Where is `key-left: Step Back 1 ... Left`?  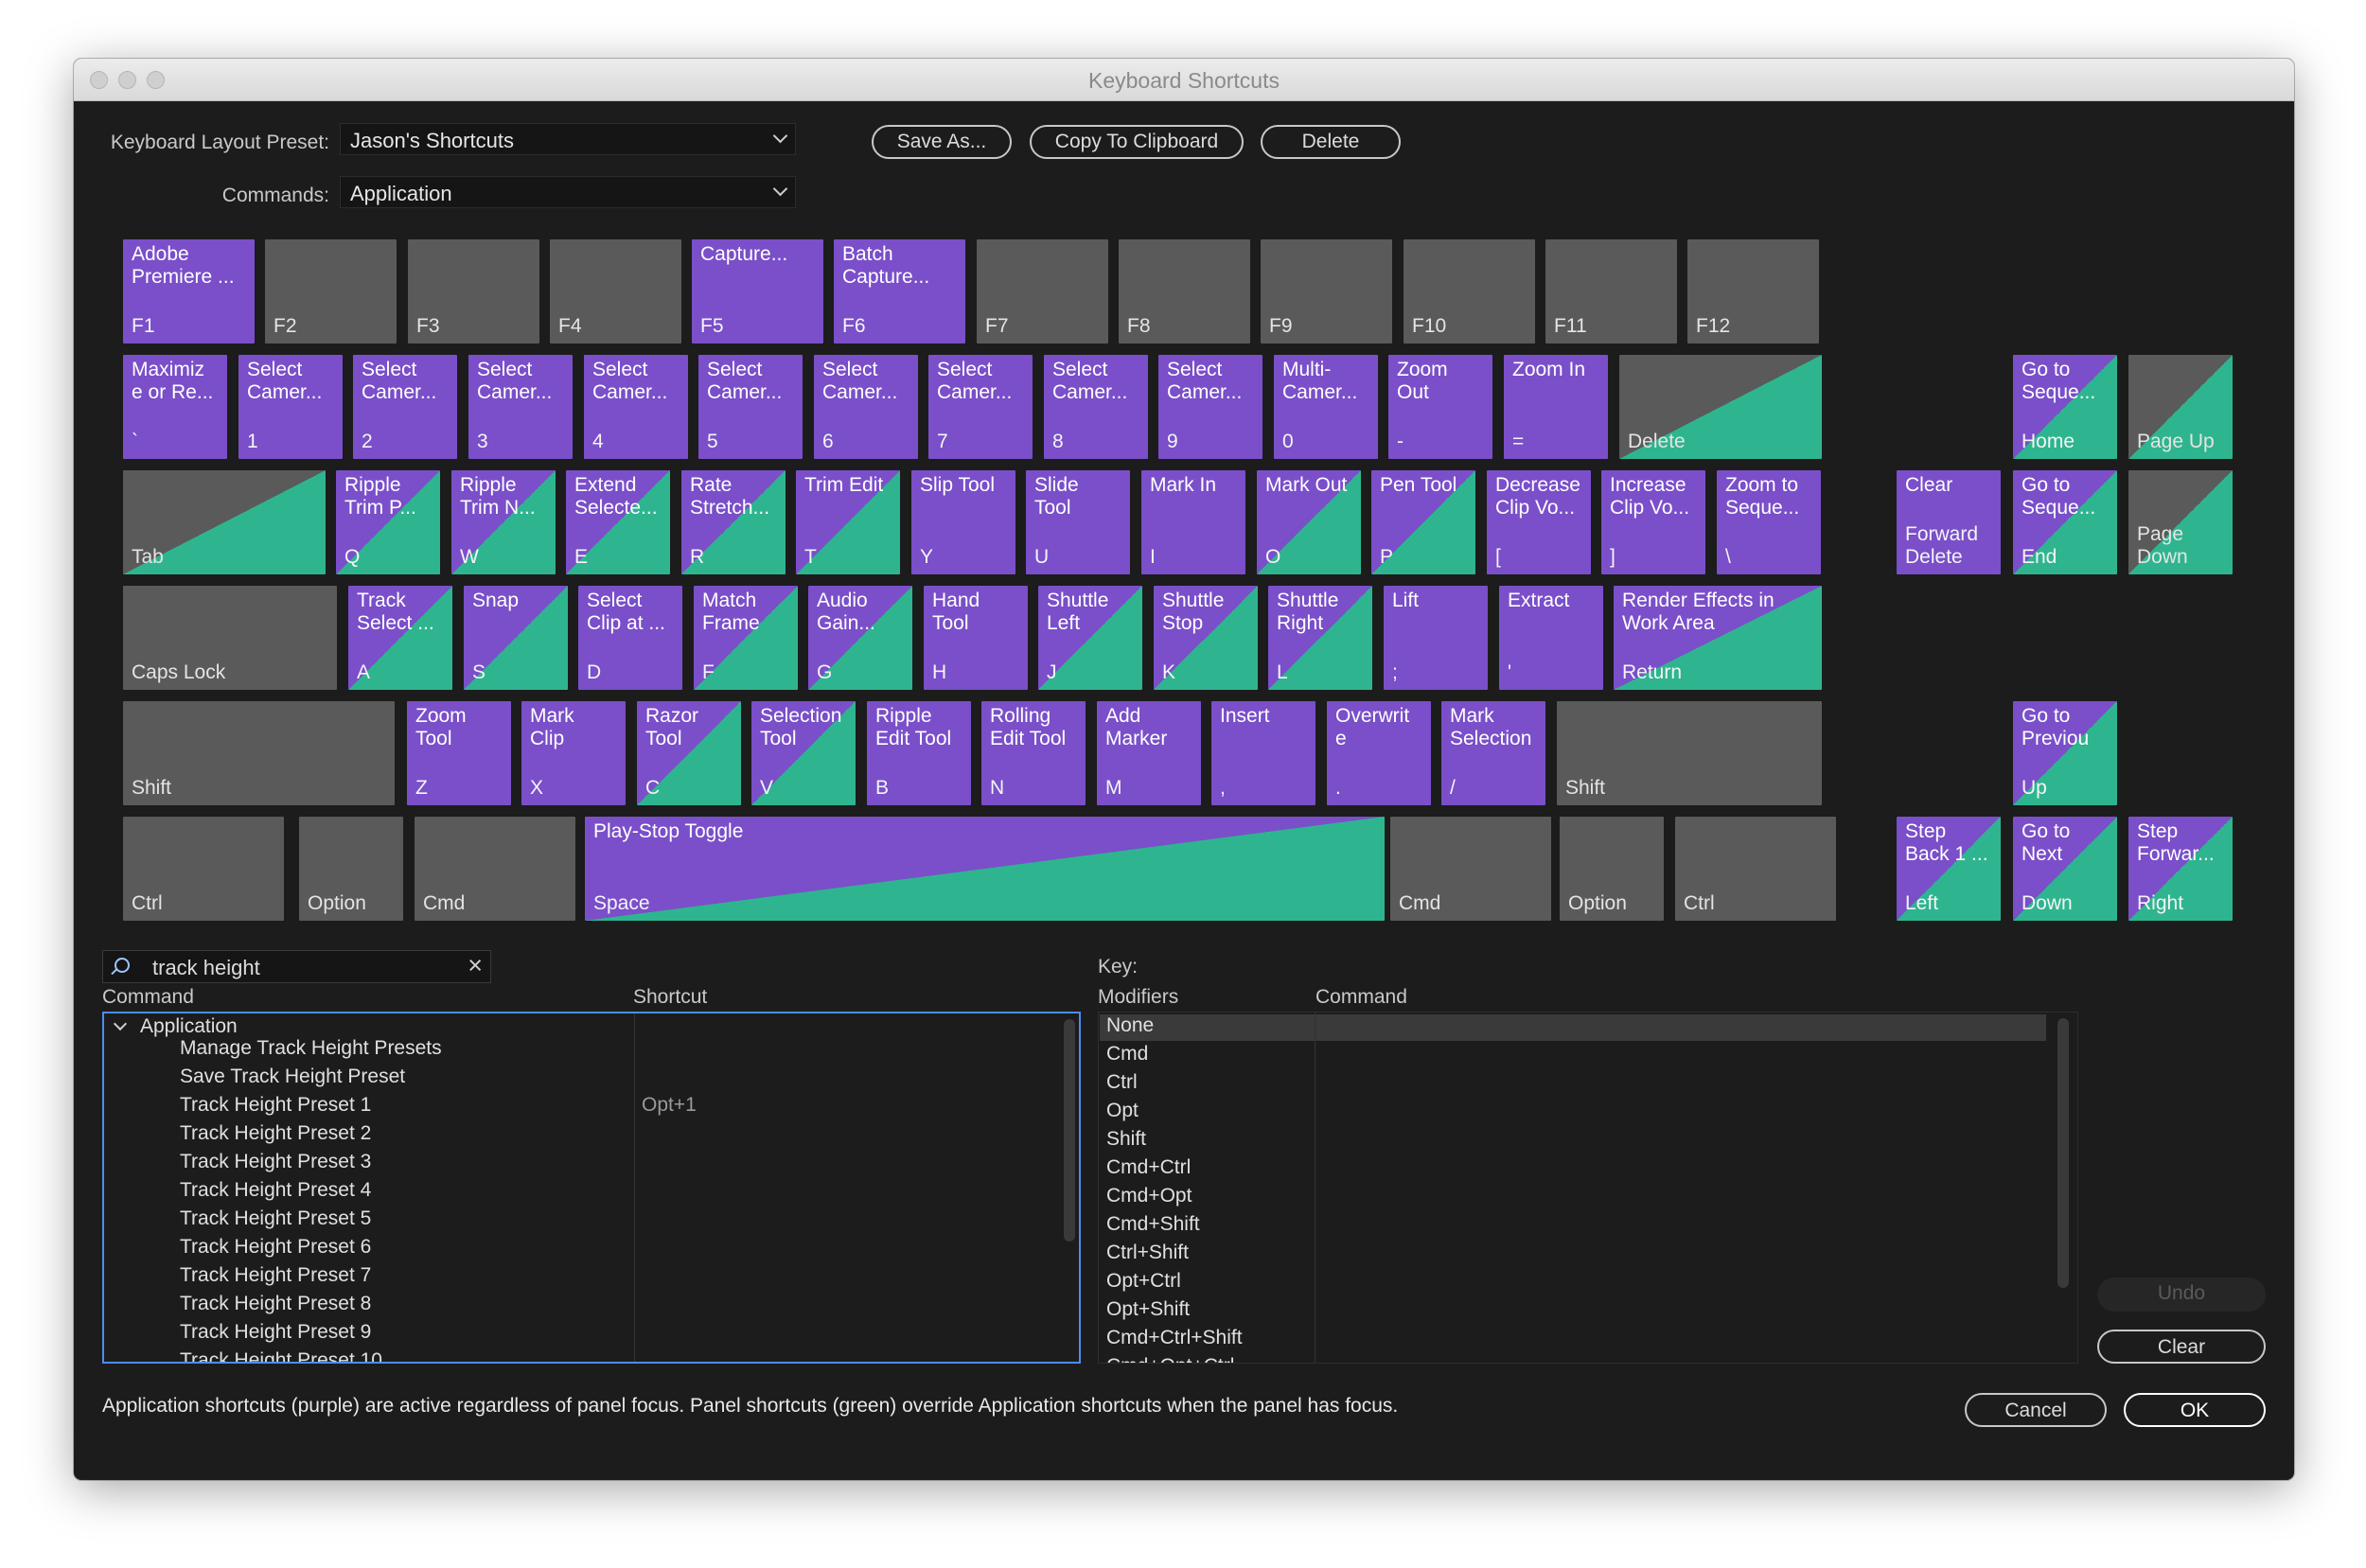
key-left: Step Back 1 ... Left is located at coordinates (1949, 869).